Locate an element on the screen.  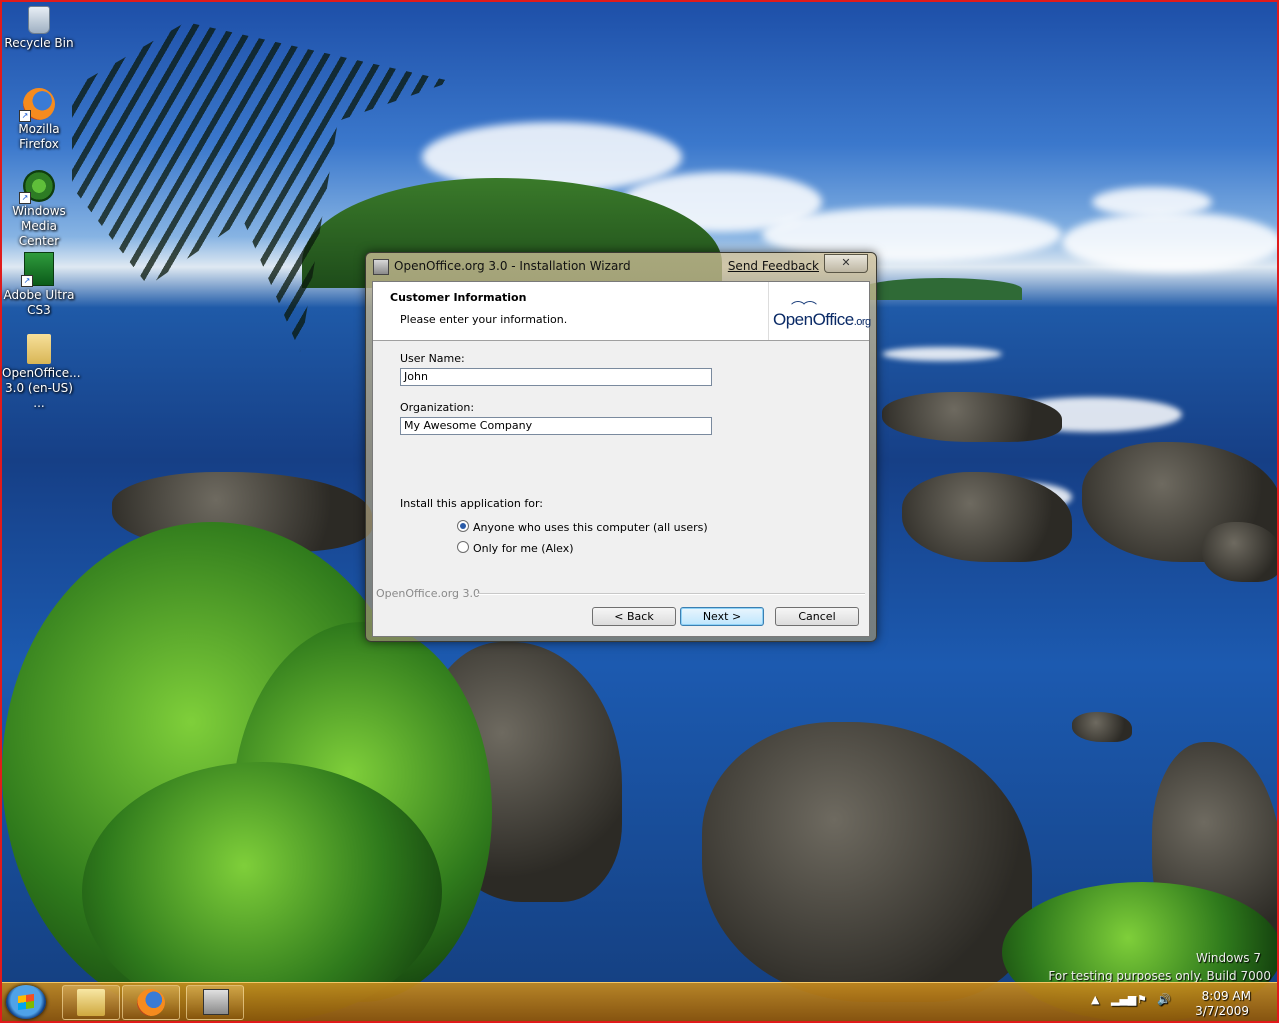
desktop-icon-label: Adobe Ultra CS3 is located at coordinates (39, 302).